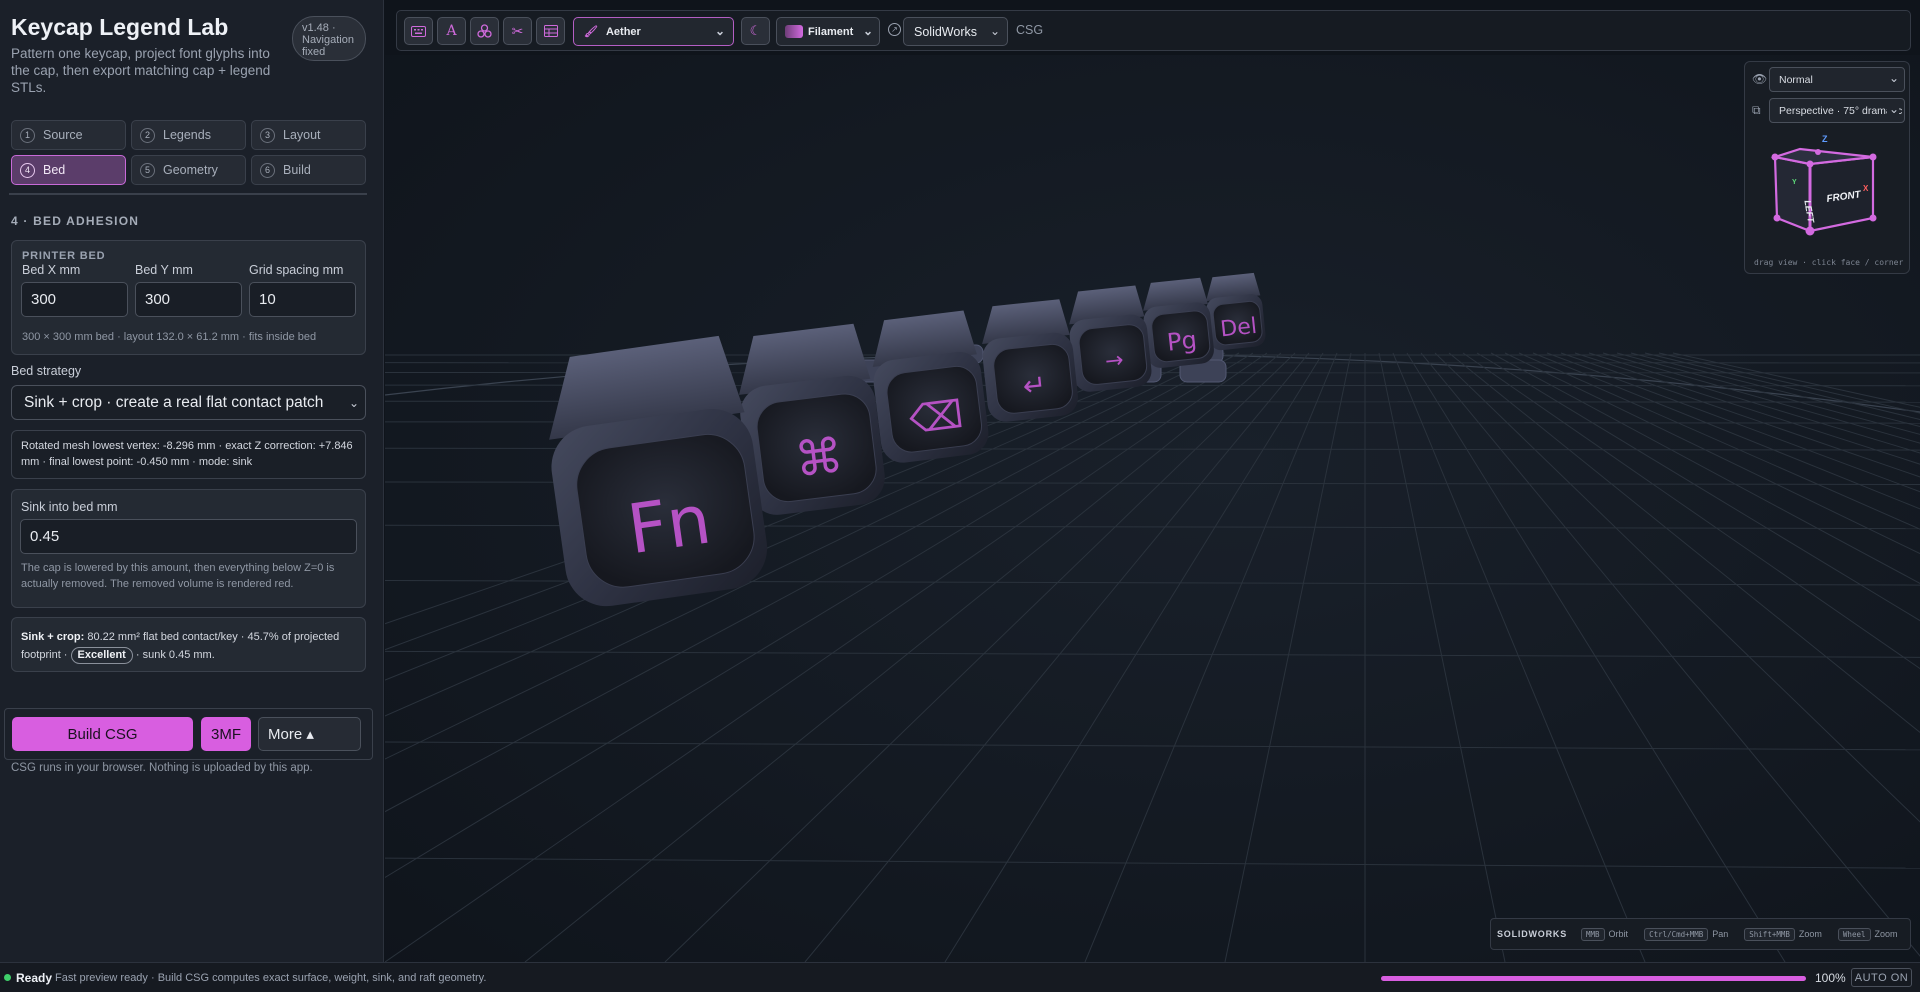 The width and height of the screenshot is (1920, 992). I want to click on divider, so click(188, 194).